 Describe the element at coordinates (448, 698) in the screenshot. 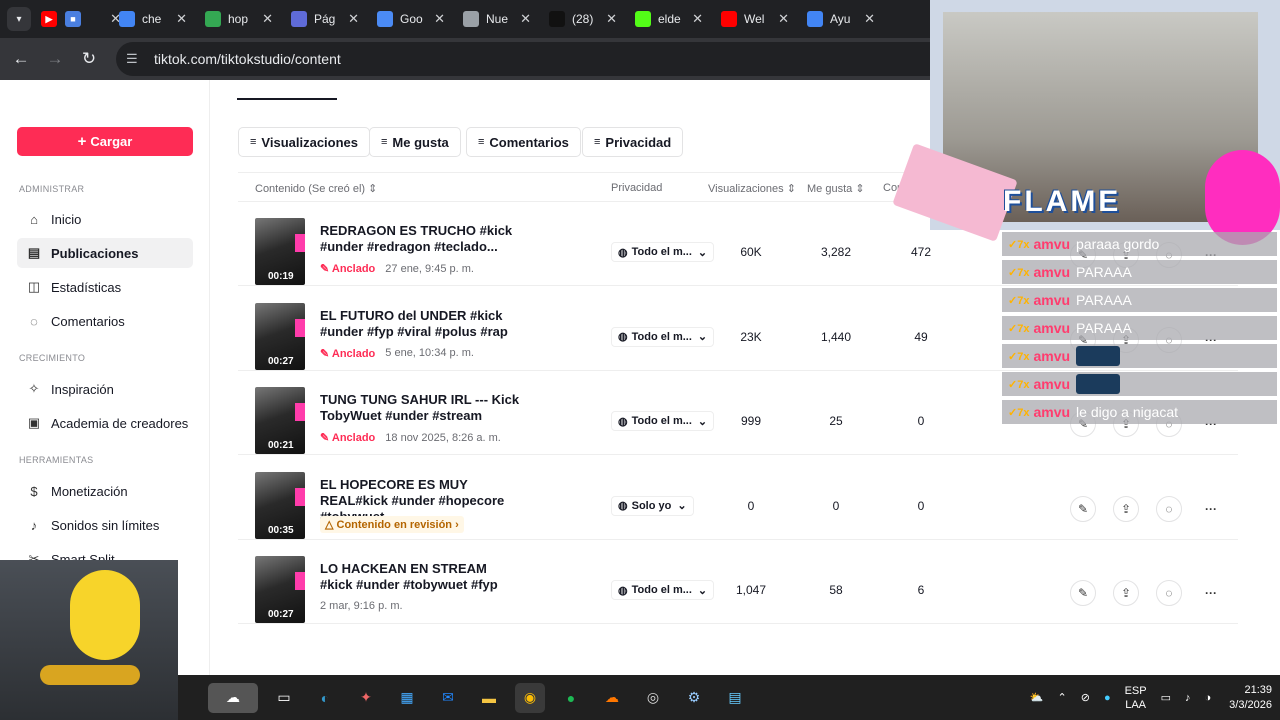

I see `outlook-icon: ✉` at that location.